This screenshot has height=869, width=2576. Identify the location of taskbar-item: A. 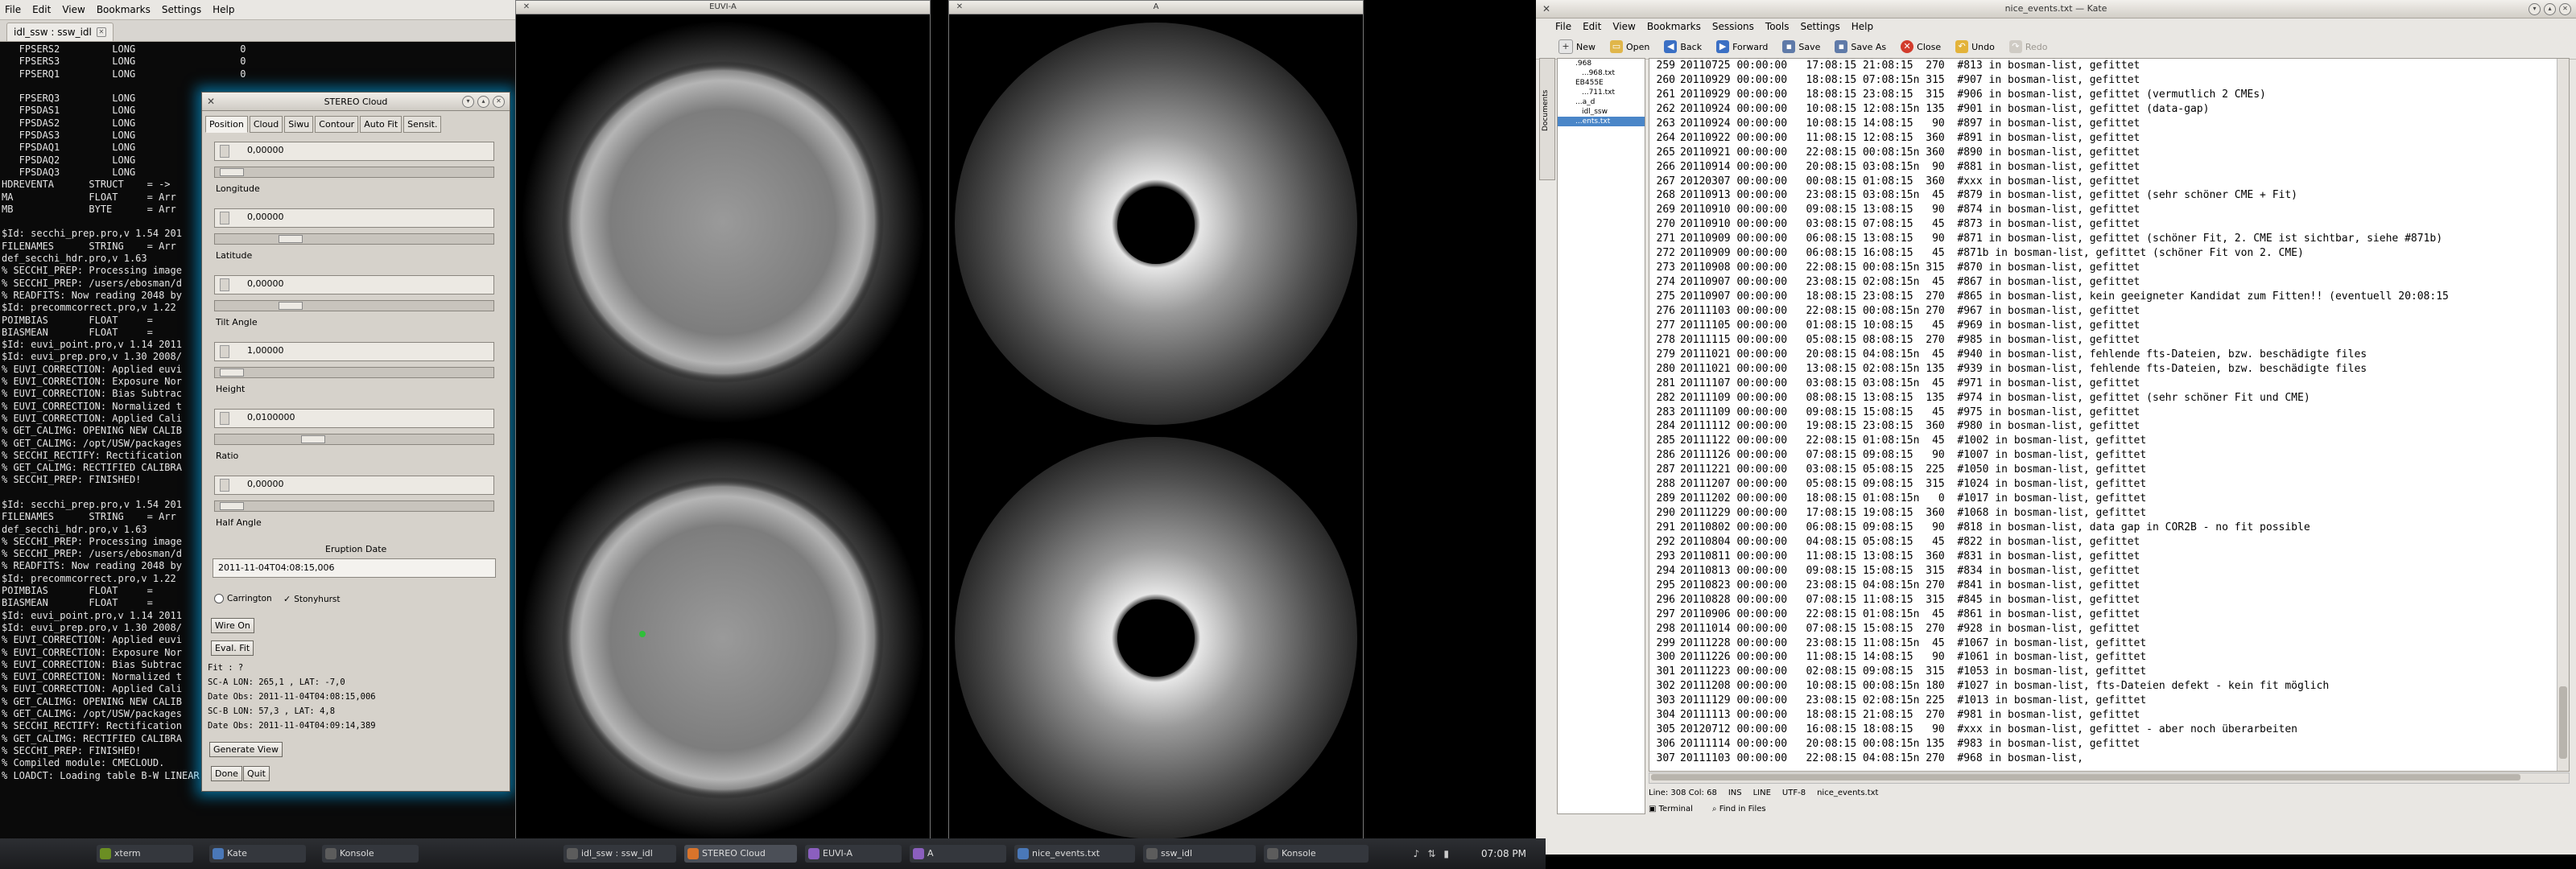
(958, 854).